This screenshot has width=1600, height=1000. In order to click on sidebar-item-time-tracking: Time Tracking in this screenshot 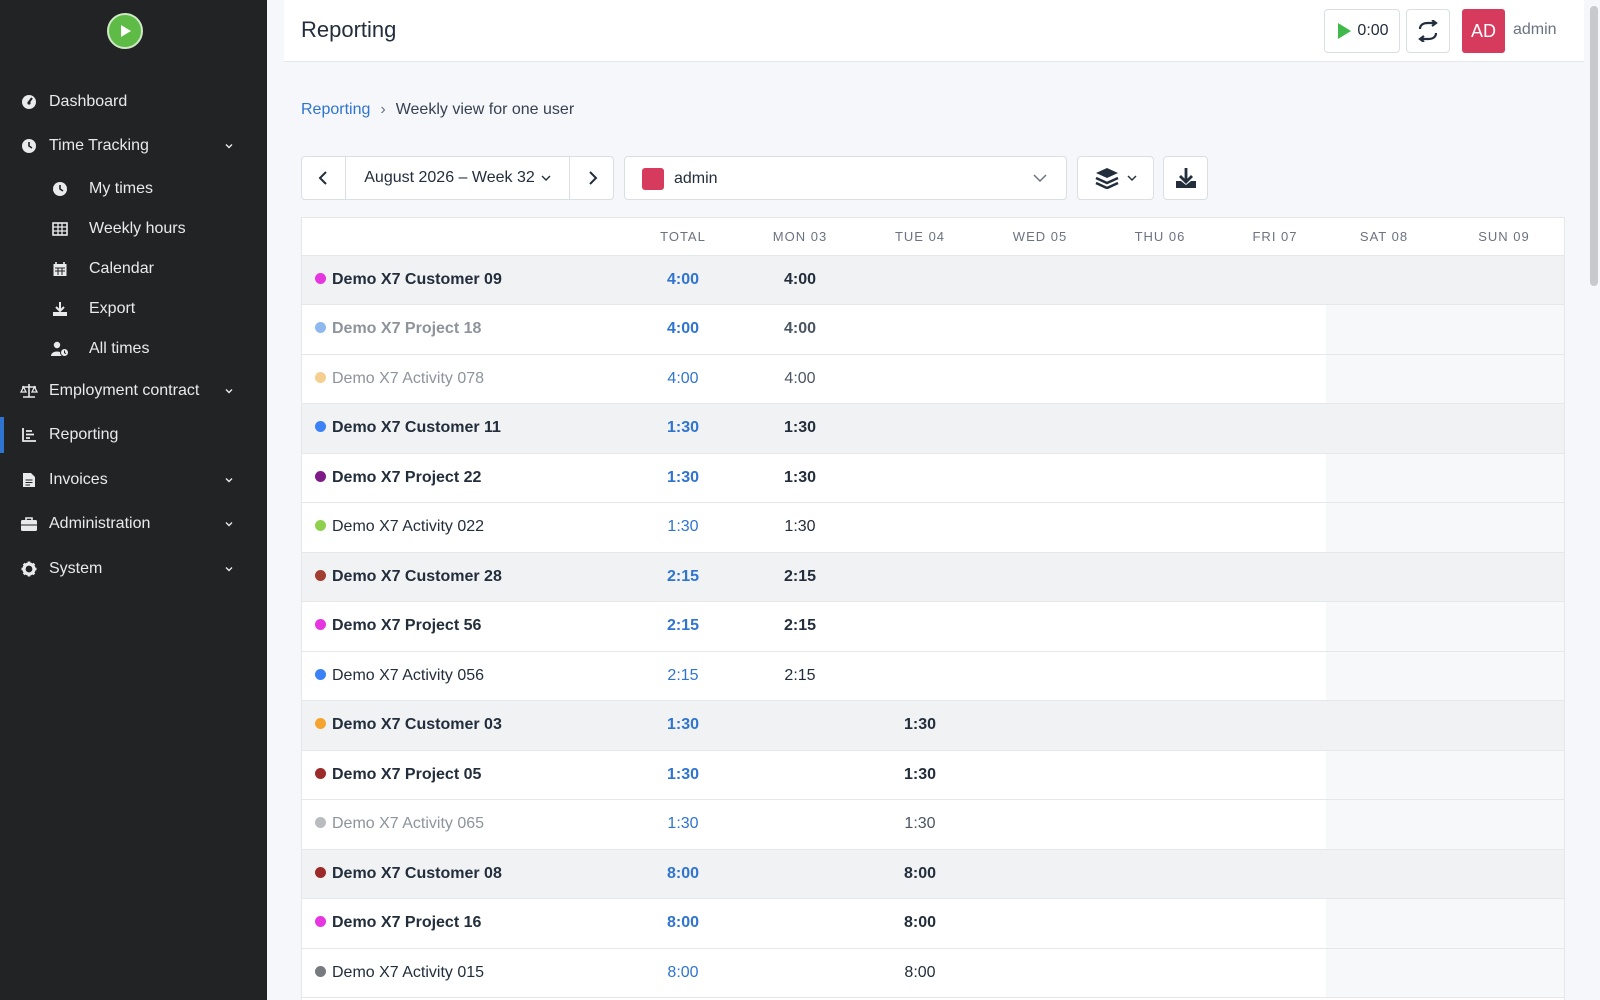, I will do `click(133, 146)`.